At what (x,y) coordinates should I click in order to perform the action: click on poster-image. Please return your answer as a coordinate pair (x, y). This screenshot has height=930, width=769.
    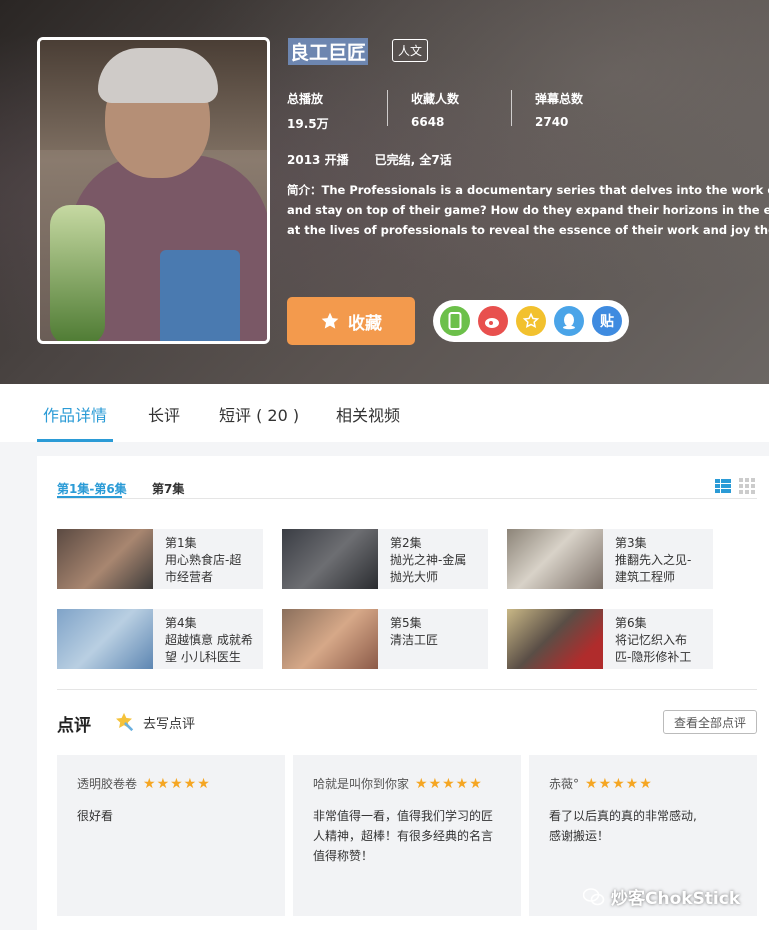
    Looking at the image, I should click on (153, 190).